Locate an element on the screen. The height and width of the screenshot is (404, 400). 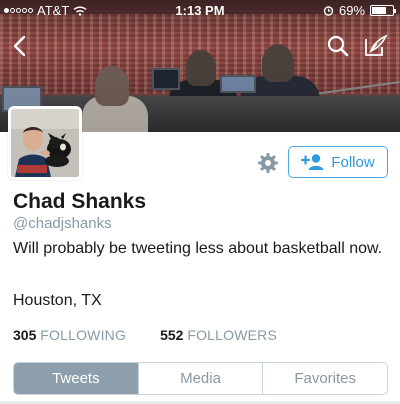
status-right: 69% is located at coordinates (359, 10).